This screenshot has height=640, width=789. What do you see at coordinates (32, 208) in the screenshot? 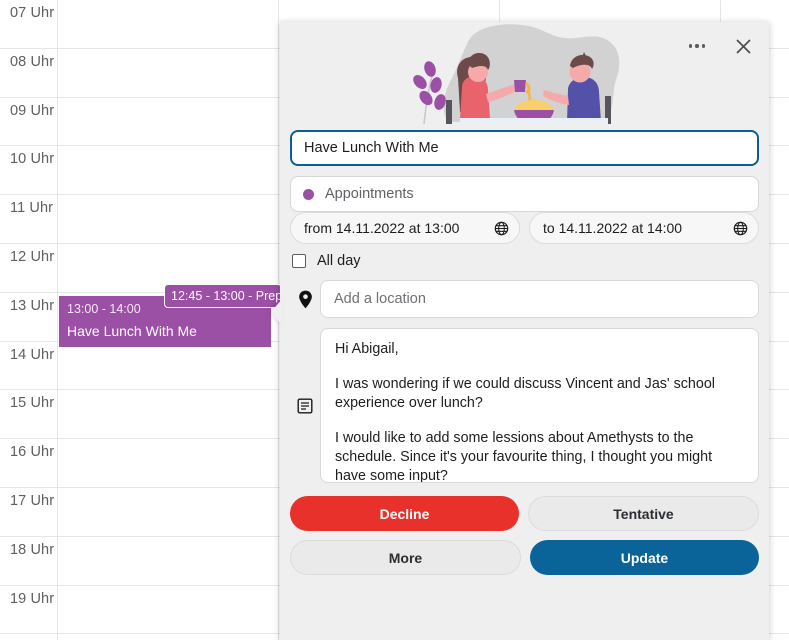
I see `calendar-hour-label: 11 Uhr` at bounding box center [32, 208].